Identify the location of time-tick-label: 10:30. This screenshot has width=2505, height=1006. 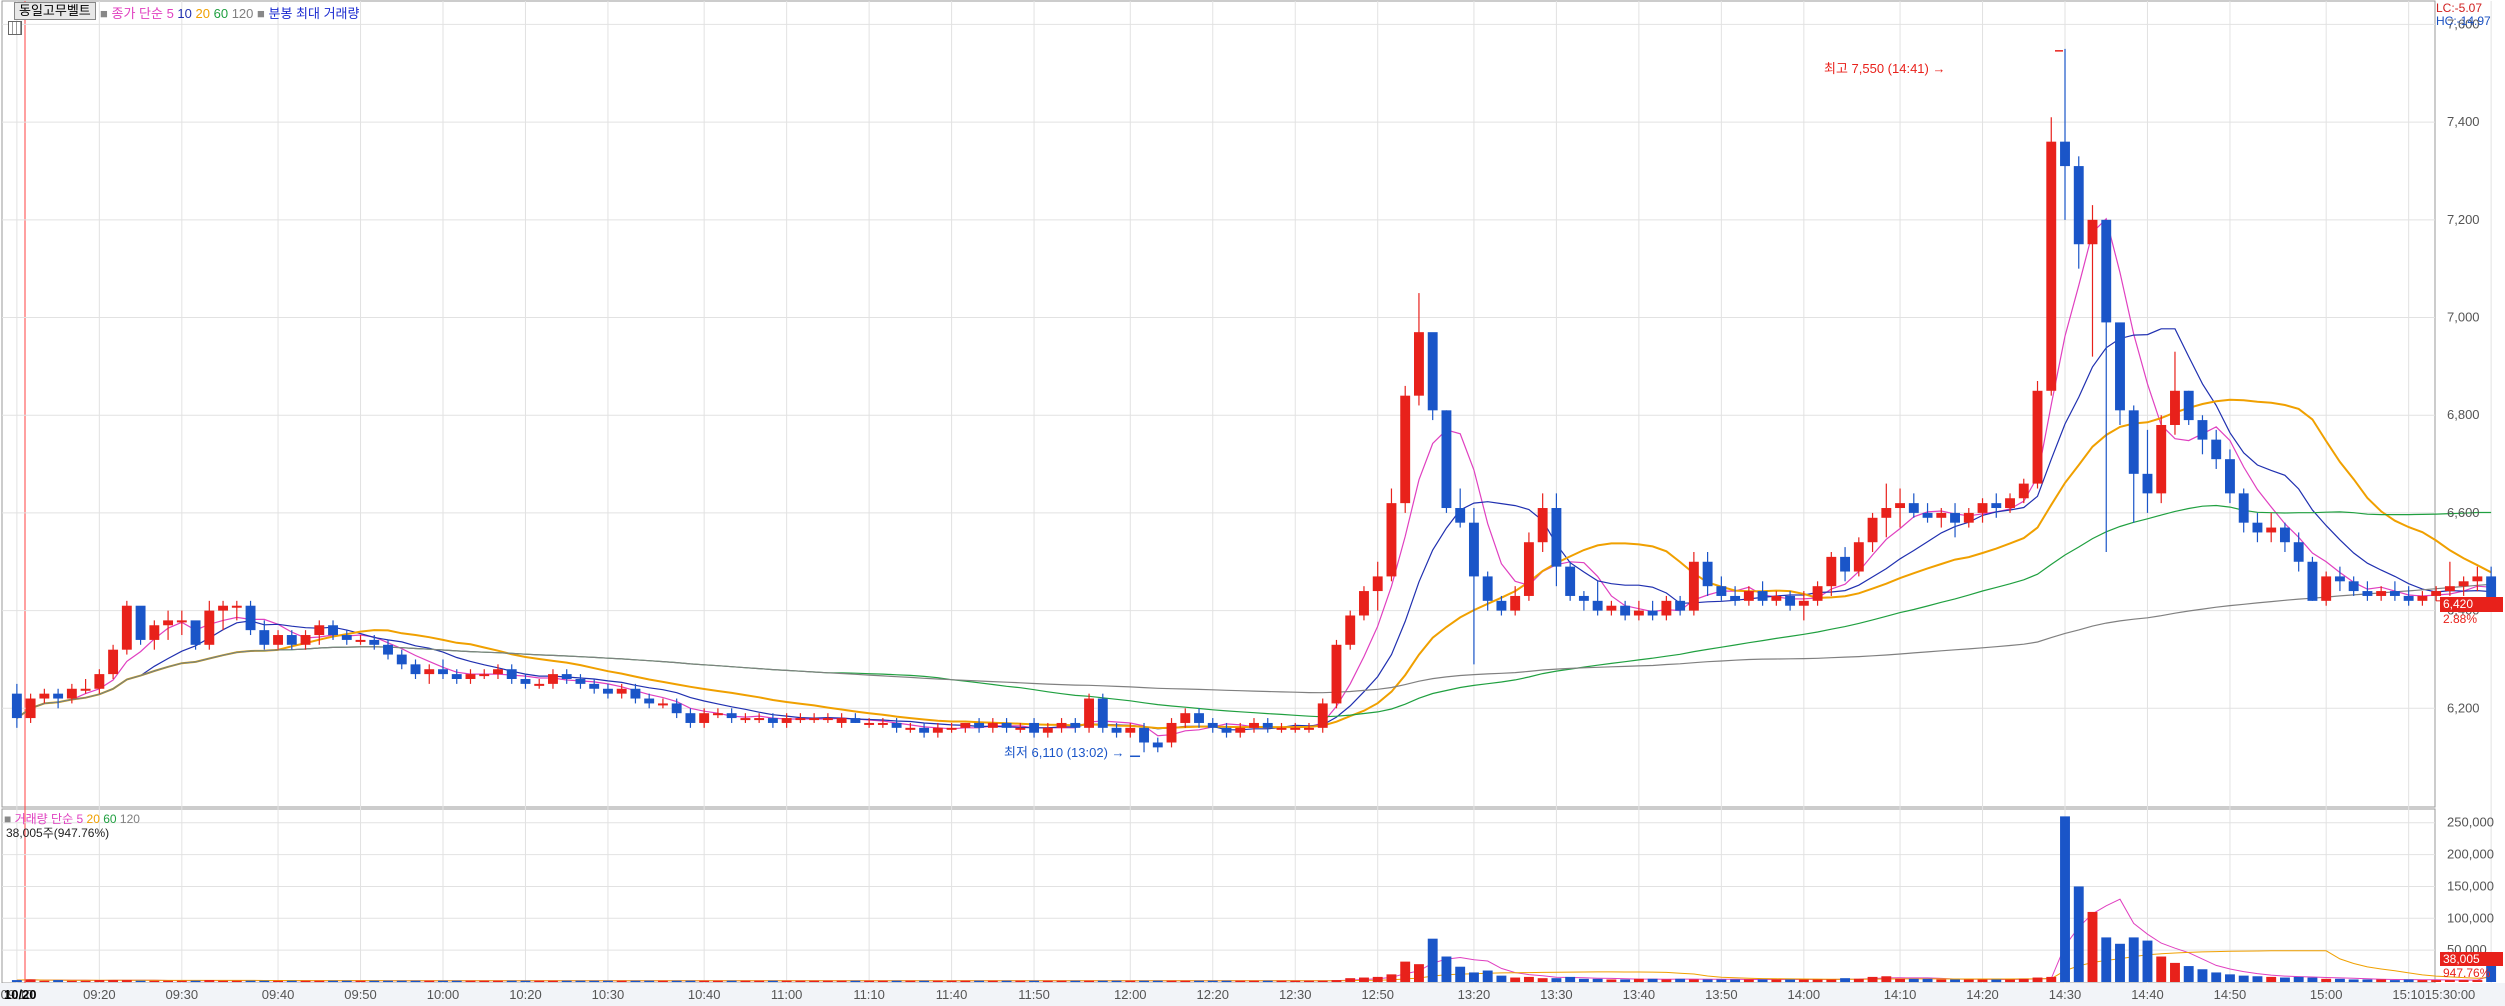
(608, 994).